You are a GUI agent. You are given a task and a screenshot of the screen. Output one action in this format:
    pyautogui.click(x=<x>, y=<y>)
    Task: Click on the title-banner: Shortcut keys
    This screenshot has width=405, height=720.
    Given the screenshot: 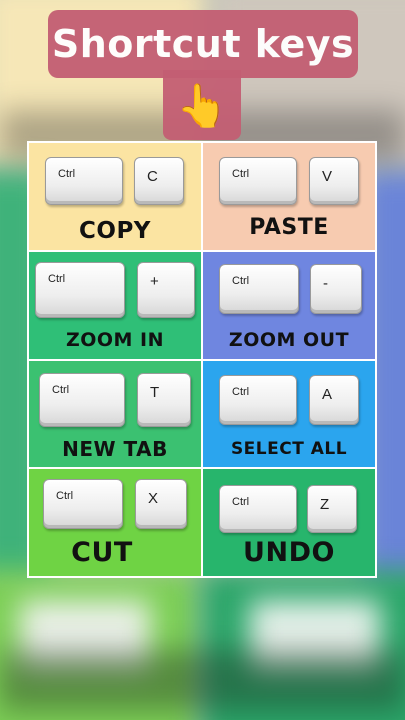 What is the action you would take?
    pyautogui.click(x=203, y=44)
    